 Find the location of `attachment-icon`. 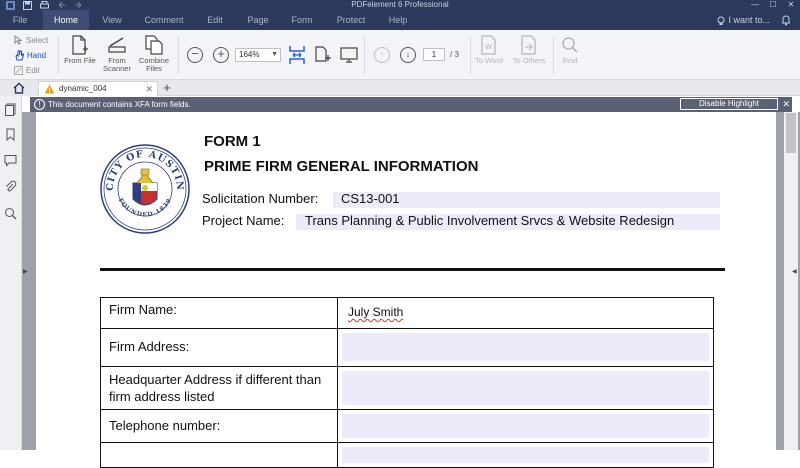

attachment-icon is located at coordinates (10, 186).